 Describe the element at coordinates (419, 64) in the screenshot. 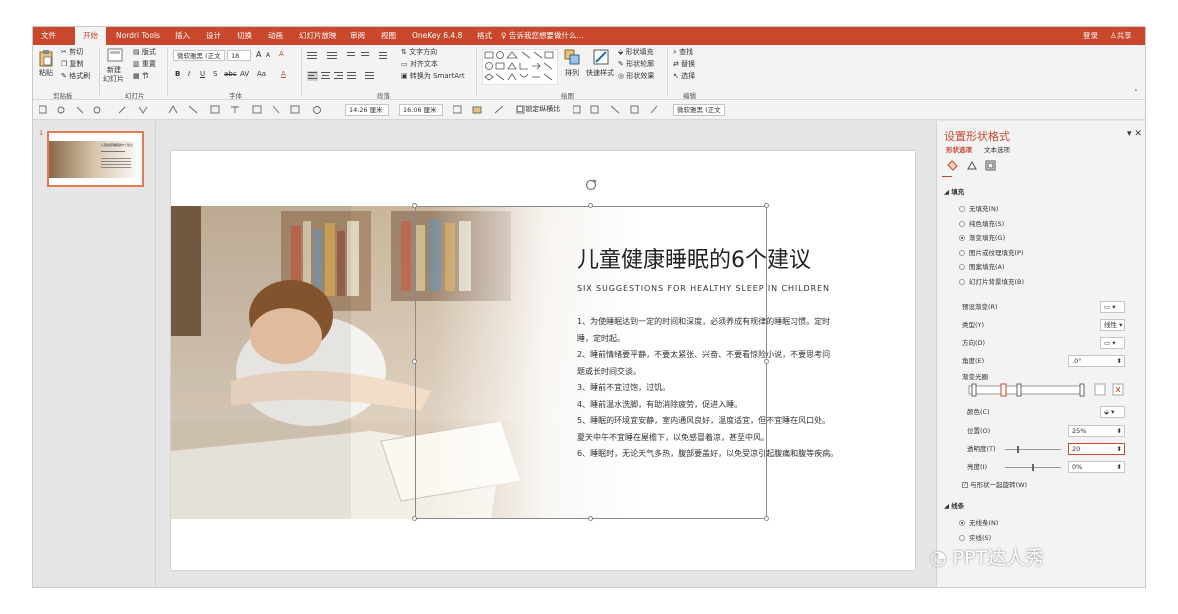

I see `align-text-button: ▭ 对齐文本` at that location.